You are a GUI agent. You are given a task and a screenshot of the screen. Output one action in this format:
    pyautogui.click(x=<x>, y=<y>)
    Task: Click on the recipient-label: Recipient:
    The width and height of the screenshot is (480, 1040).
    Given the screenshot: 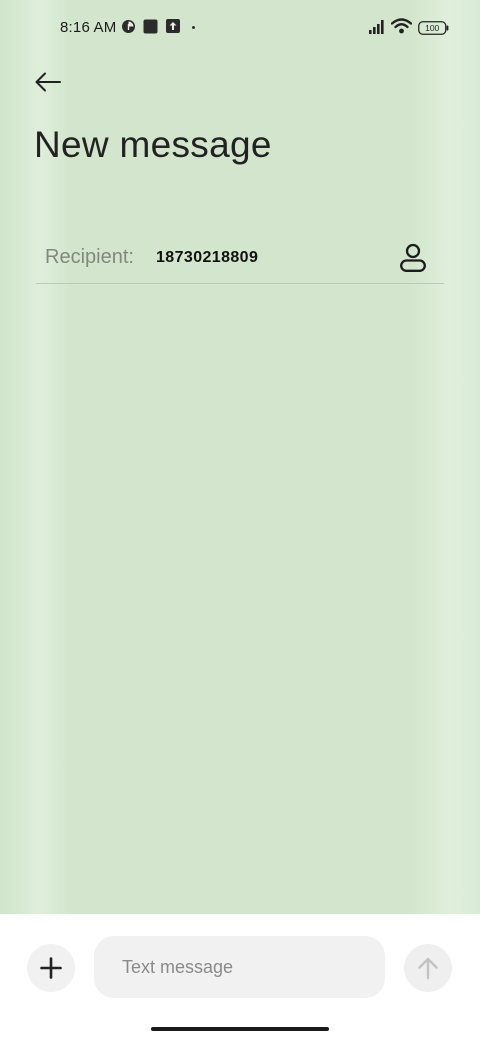 What is the action you would take?
    pyautogui.click(x=89, y=257)
    